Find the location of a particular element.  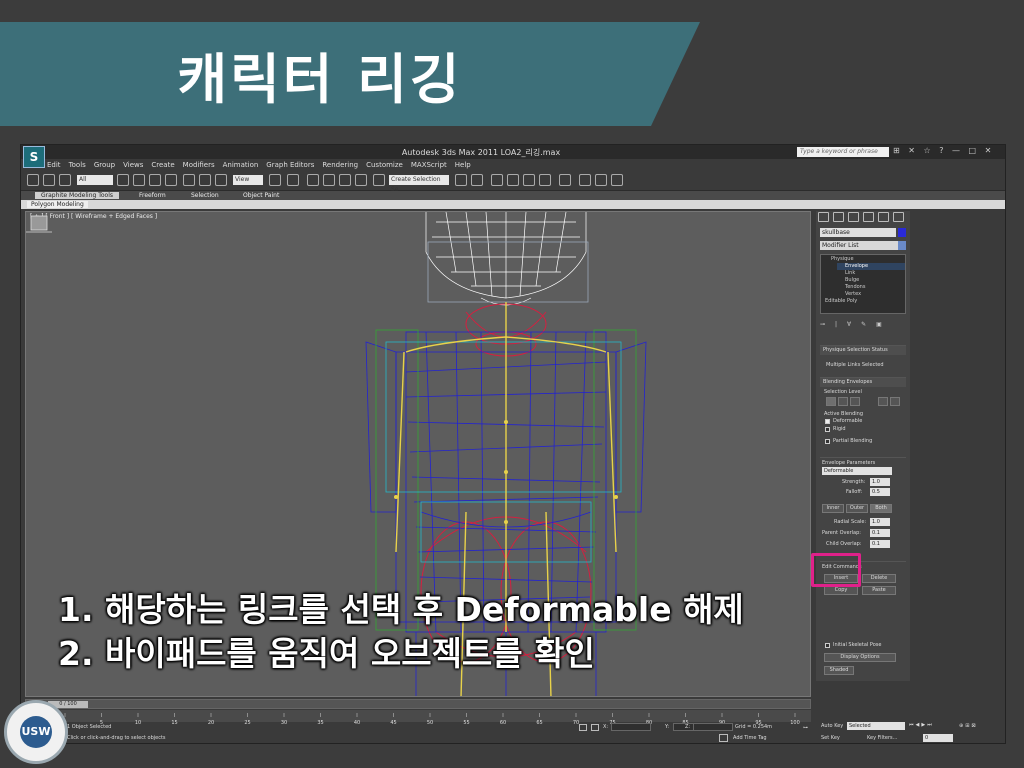

inner-button: Inner is located at coordinates (833, 508).